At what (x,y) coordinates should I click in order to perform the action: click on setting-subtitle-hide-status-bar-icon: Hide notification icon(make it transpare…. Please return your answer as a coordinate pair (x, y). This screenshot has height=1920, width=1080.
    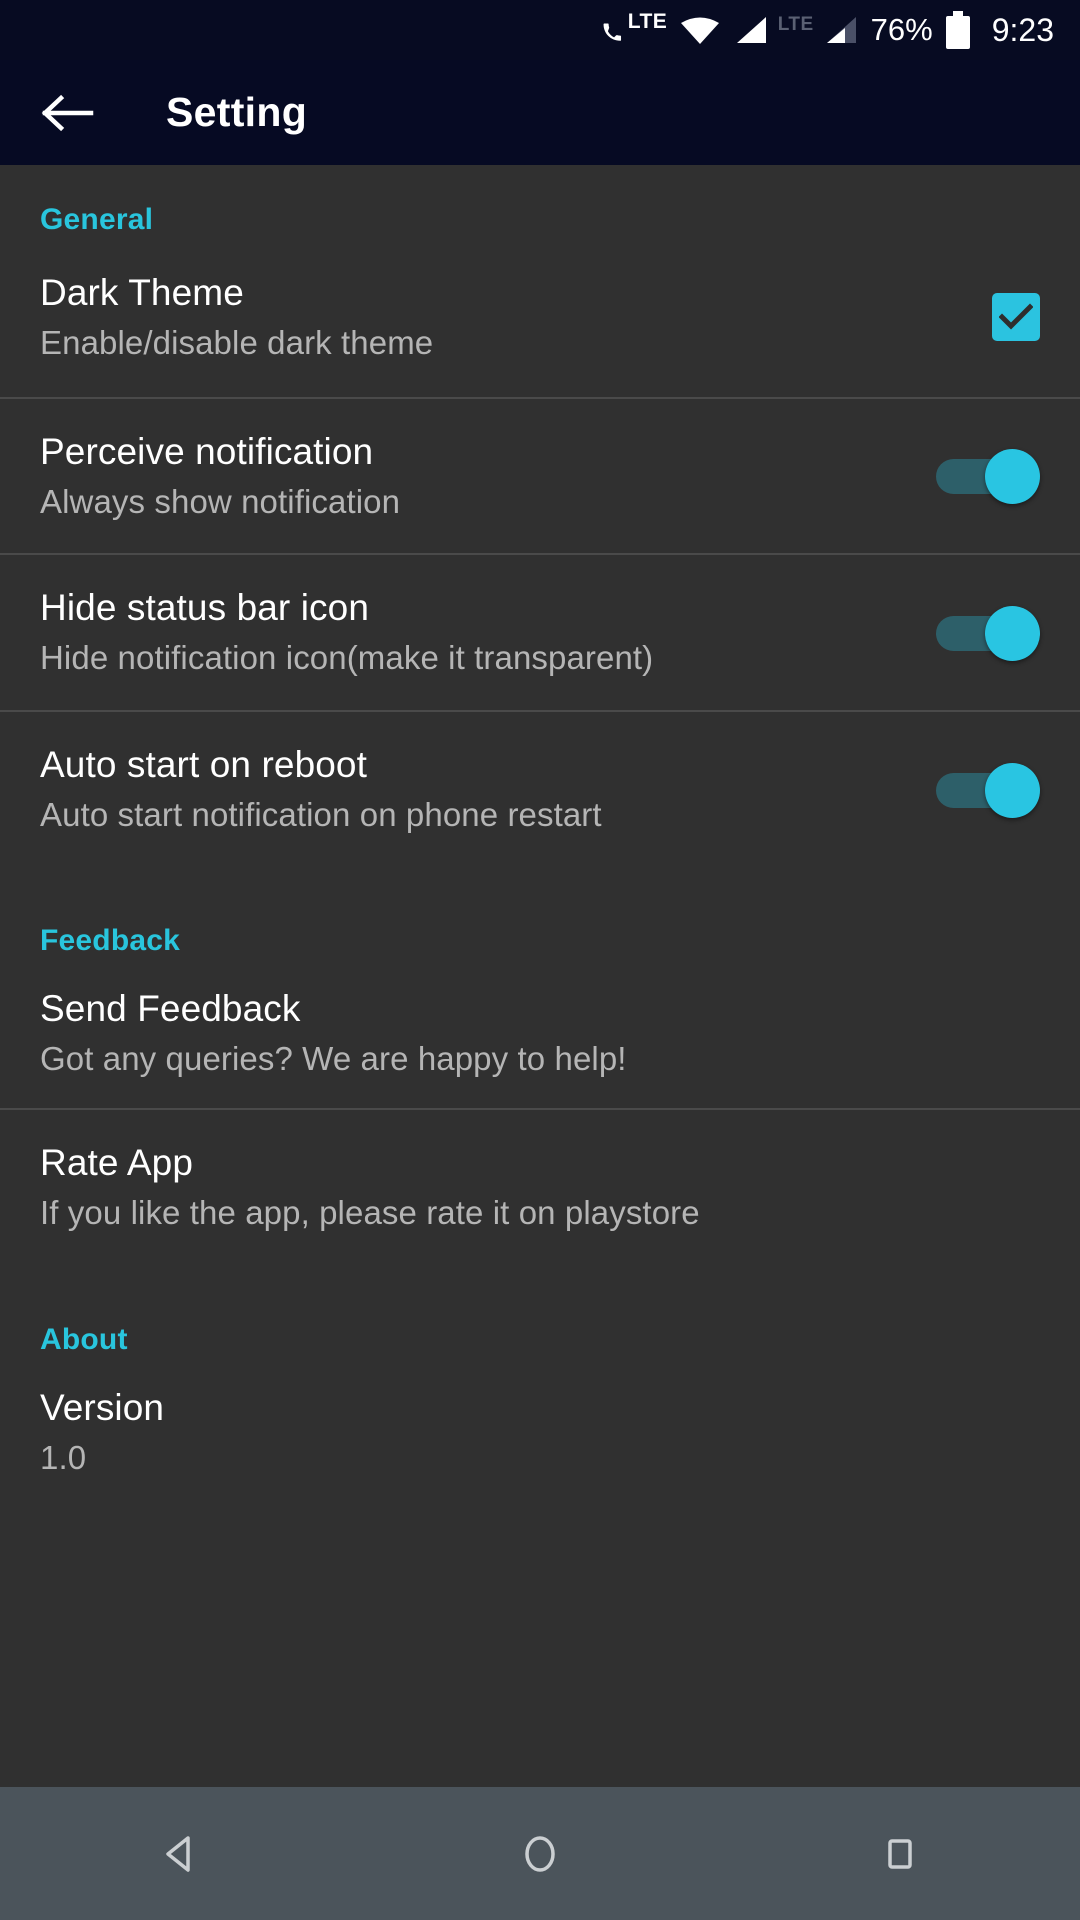
    Looking at the image, I should click on (347, 657).